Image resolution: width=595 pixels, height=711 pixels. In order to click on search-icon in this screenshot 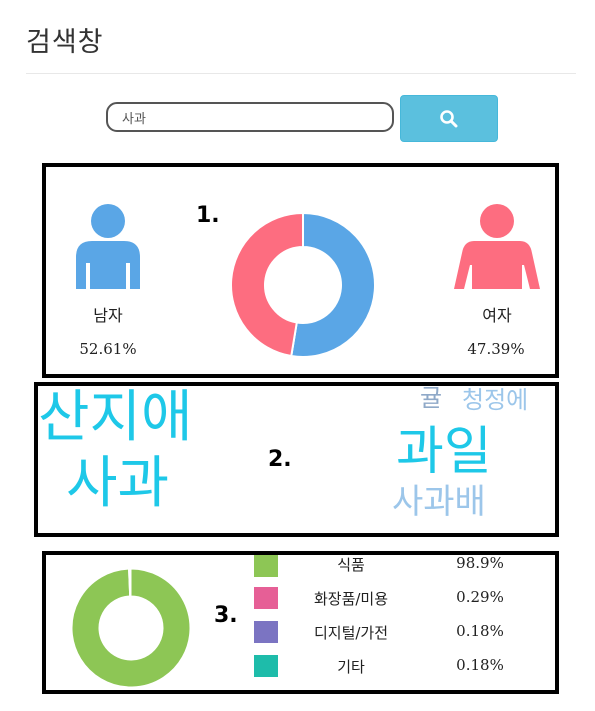, I will do `click(449, 118)`.